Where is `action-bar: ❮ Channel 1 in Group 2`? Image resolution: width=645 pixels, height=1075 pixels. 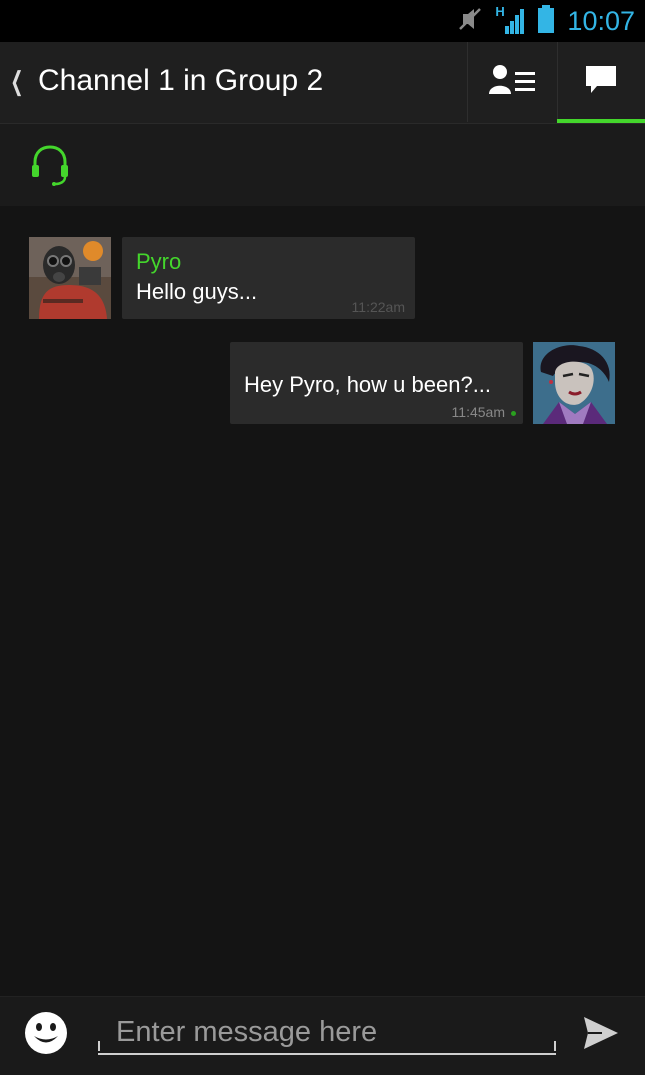
action-bar: ❮ Channel 1 in Group 2 is located at coordinates (322, 83).